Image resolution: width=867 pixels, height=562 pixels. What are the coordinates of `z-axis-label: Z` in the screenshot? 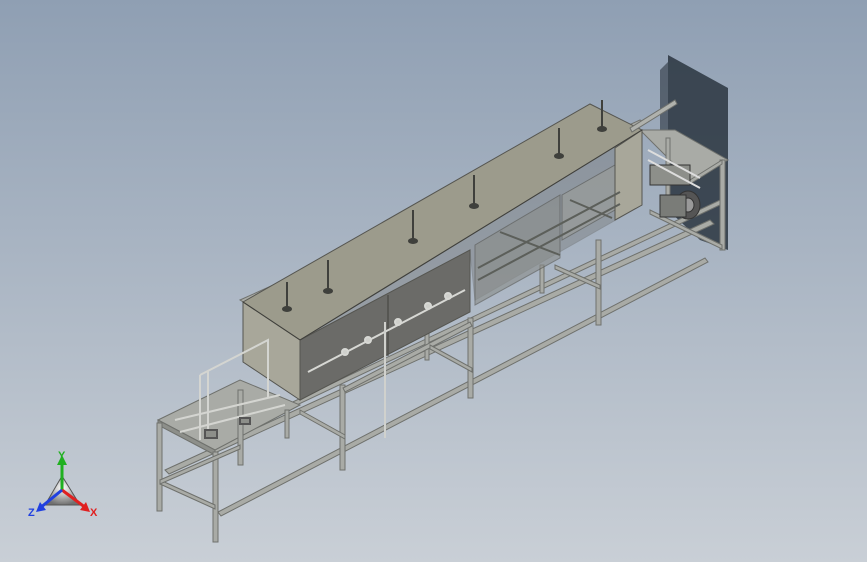 It's located at (31, 513).